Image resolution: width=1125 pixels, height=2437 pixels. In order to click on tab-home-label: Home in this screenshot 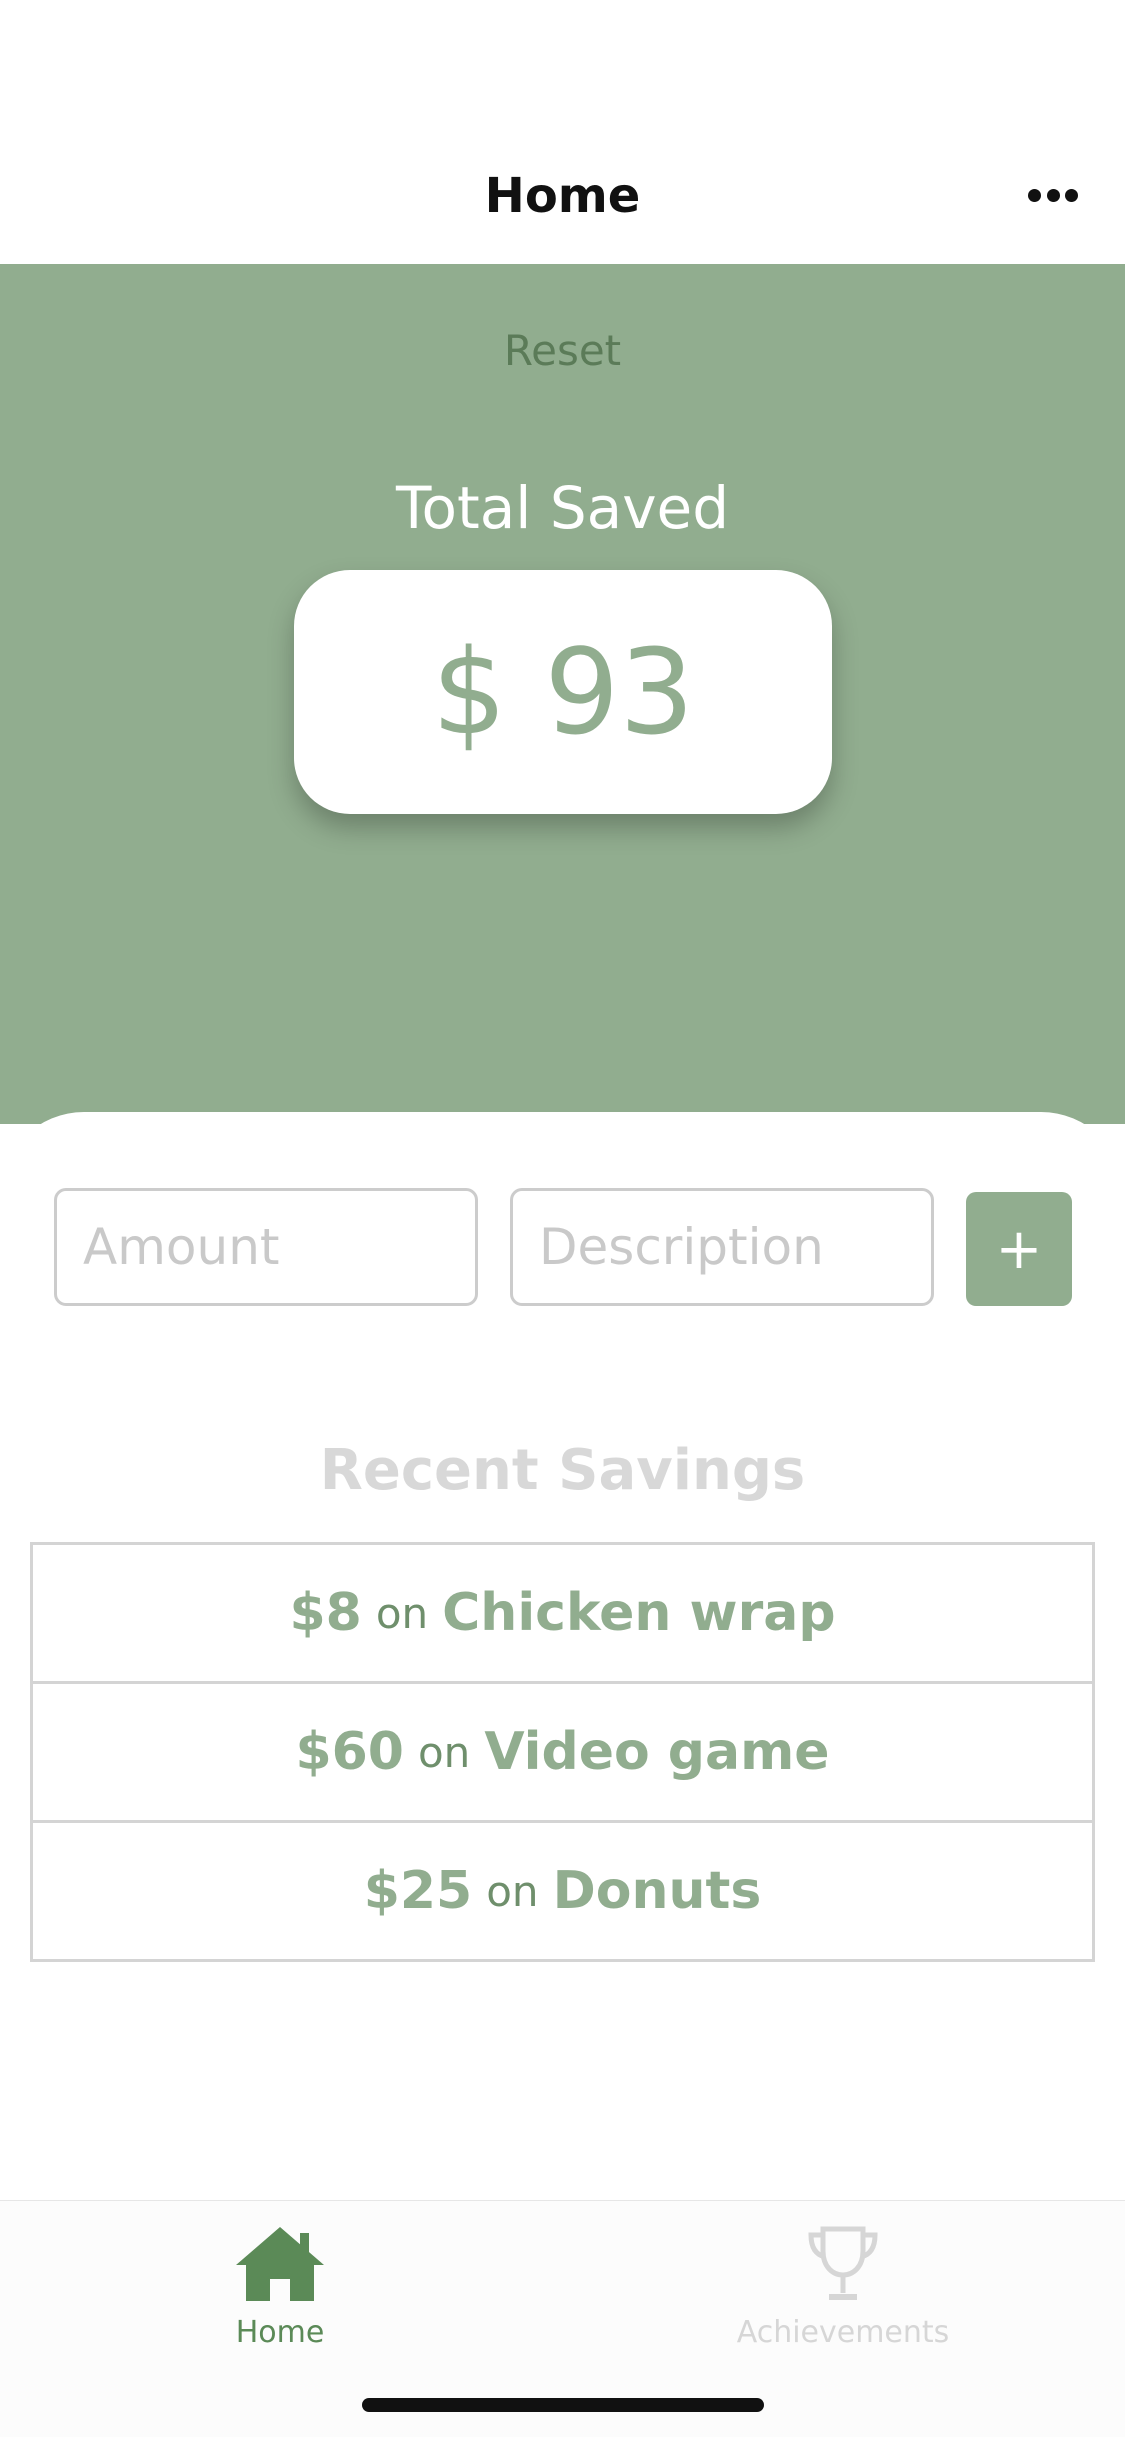, I will do `click(280, 2332)`.